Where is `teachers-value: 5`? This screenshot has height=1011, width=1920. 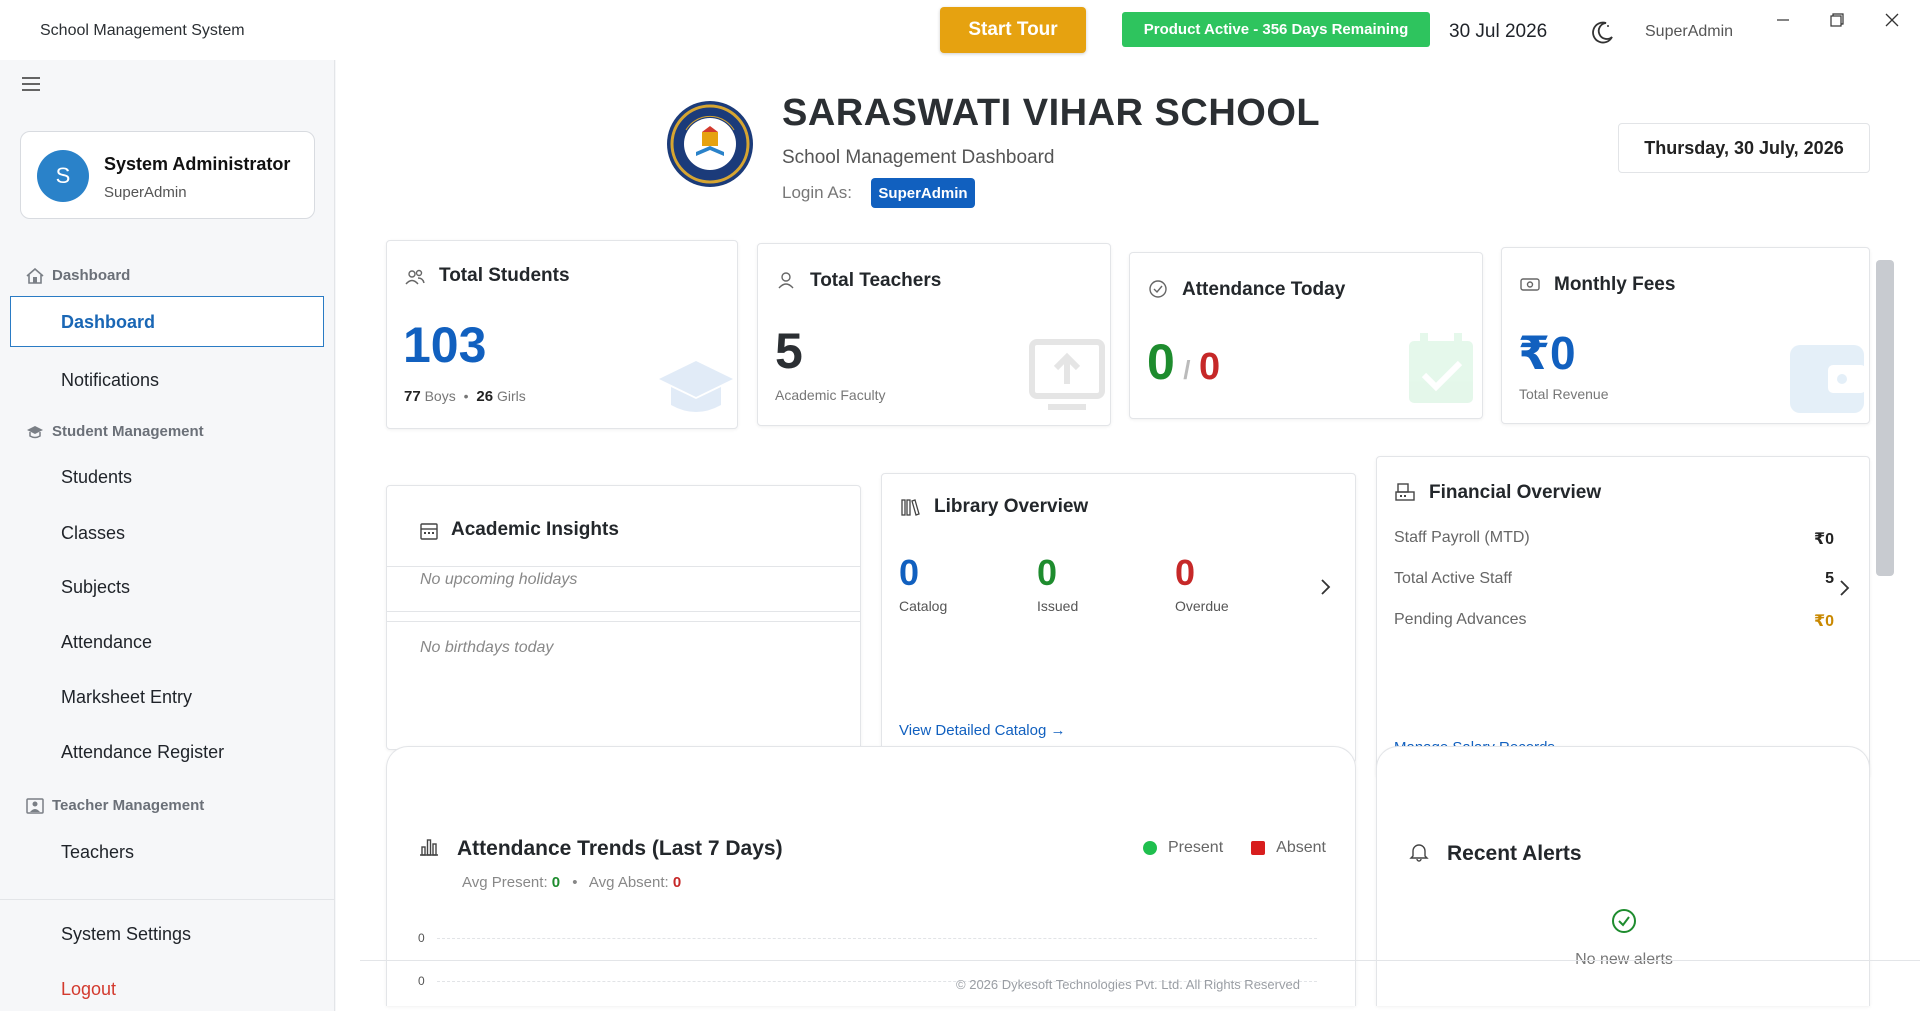 teachers-value: 5 is located at coordinates (789, 351).